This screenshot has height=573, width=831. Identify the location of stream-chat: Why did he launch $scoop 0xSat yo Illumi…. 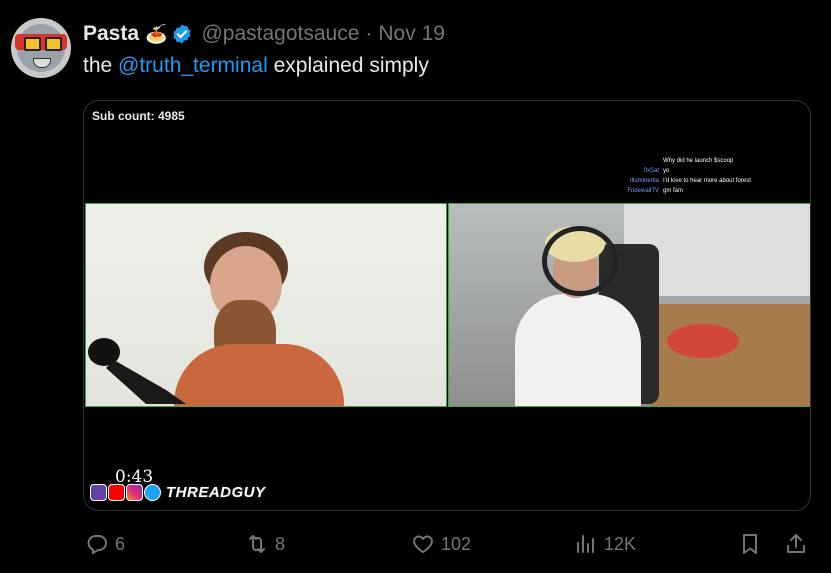
(677, 176).